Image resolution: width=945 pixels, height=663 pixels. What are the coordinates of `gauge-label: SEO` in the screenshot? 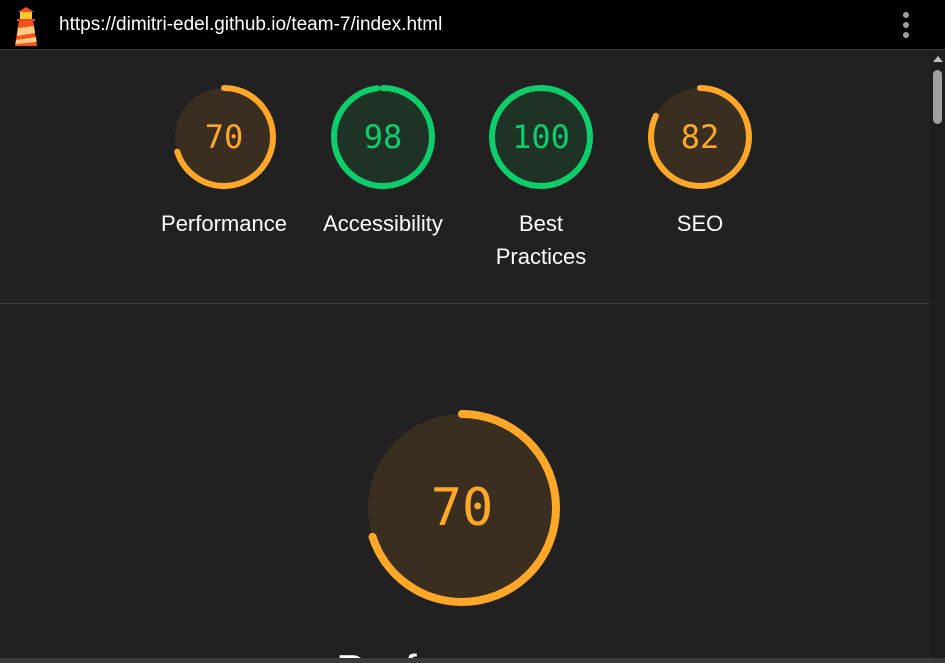 It's located at (700, 223).